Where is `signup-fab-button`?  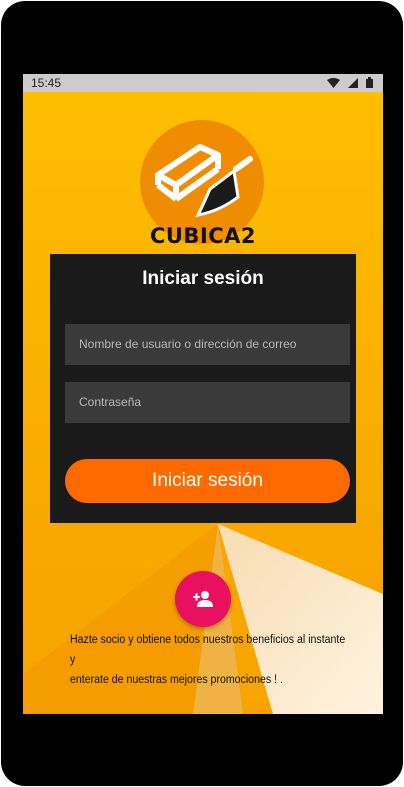 signup-fab-button is located at coordinates (203, 599).